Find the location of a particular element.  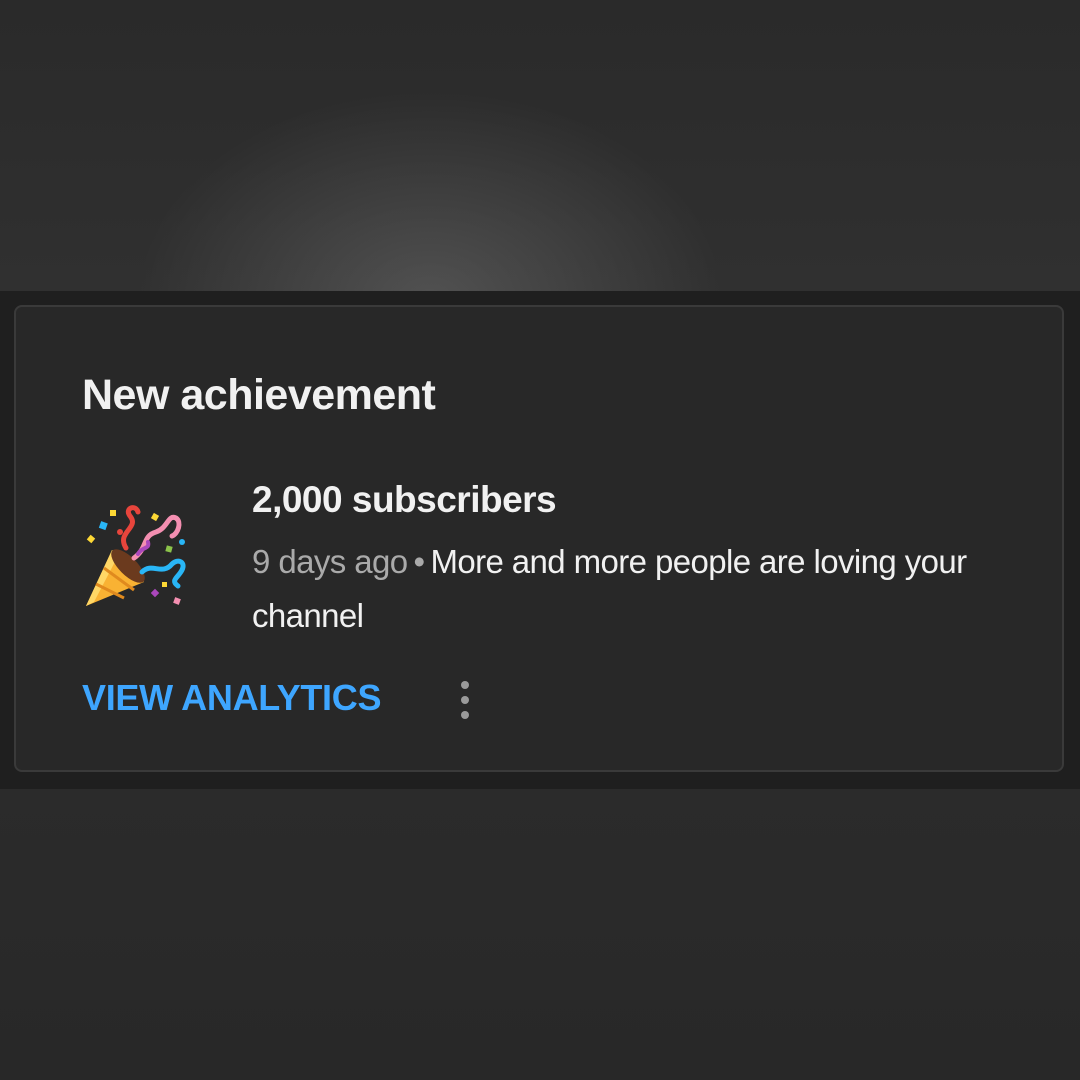

achievement-title: 2,000 subscribers is located at coordinates (404, 499).